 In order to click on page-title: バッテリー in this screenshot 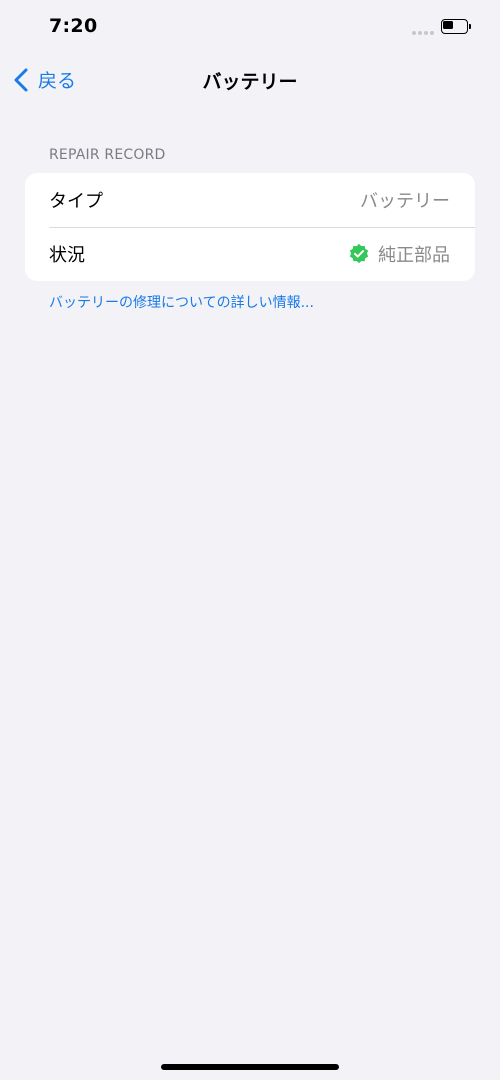, I will do `click(250, 82)`.